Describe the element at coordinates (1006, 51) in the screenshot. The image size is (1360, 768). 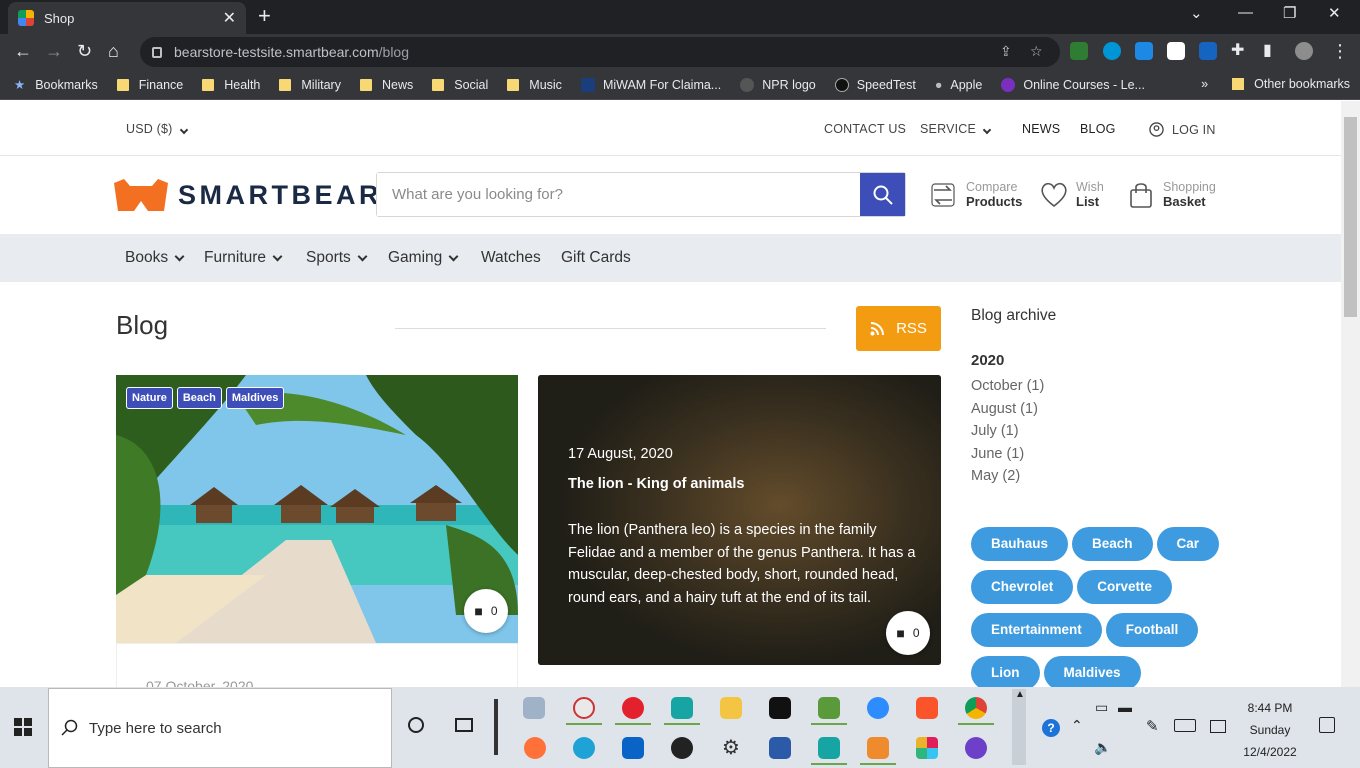
I see `share-icon: ⇪` at that location.